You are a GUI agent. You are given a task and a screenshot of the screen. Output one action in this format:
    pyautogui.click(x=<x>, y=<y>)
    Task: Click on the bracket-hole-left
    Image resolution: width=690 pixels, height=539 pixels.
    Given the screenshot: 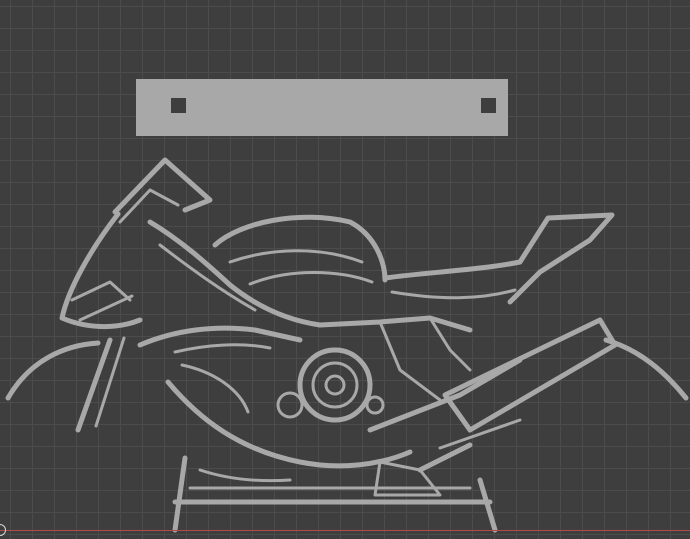 What is the action you would take?
    pyautogui.click(x=178, y=105)
    